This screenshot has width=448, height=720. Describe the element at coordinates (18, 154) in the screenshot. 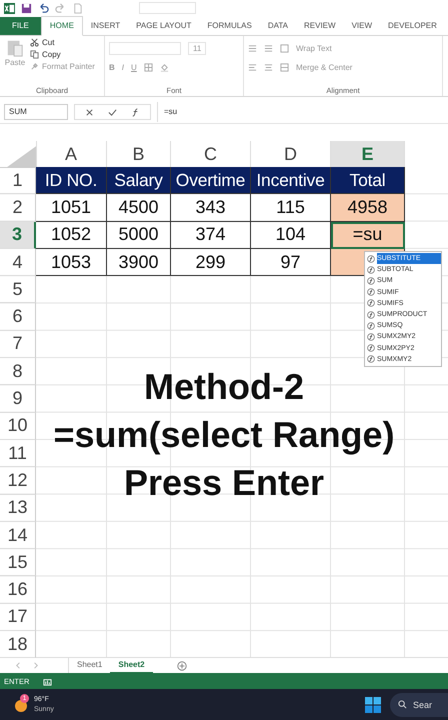

I see `select-all-corner` at that location.